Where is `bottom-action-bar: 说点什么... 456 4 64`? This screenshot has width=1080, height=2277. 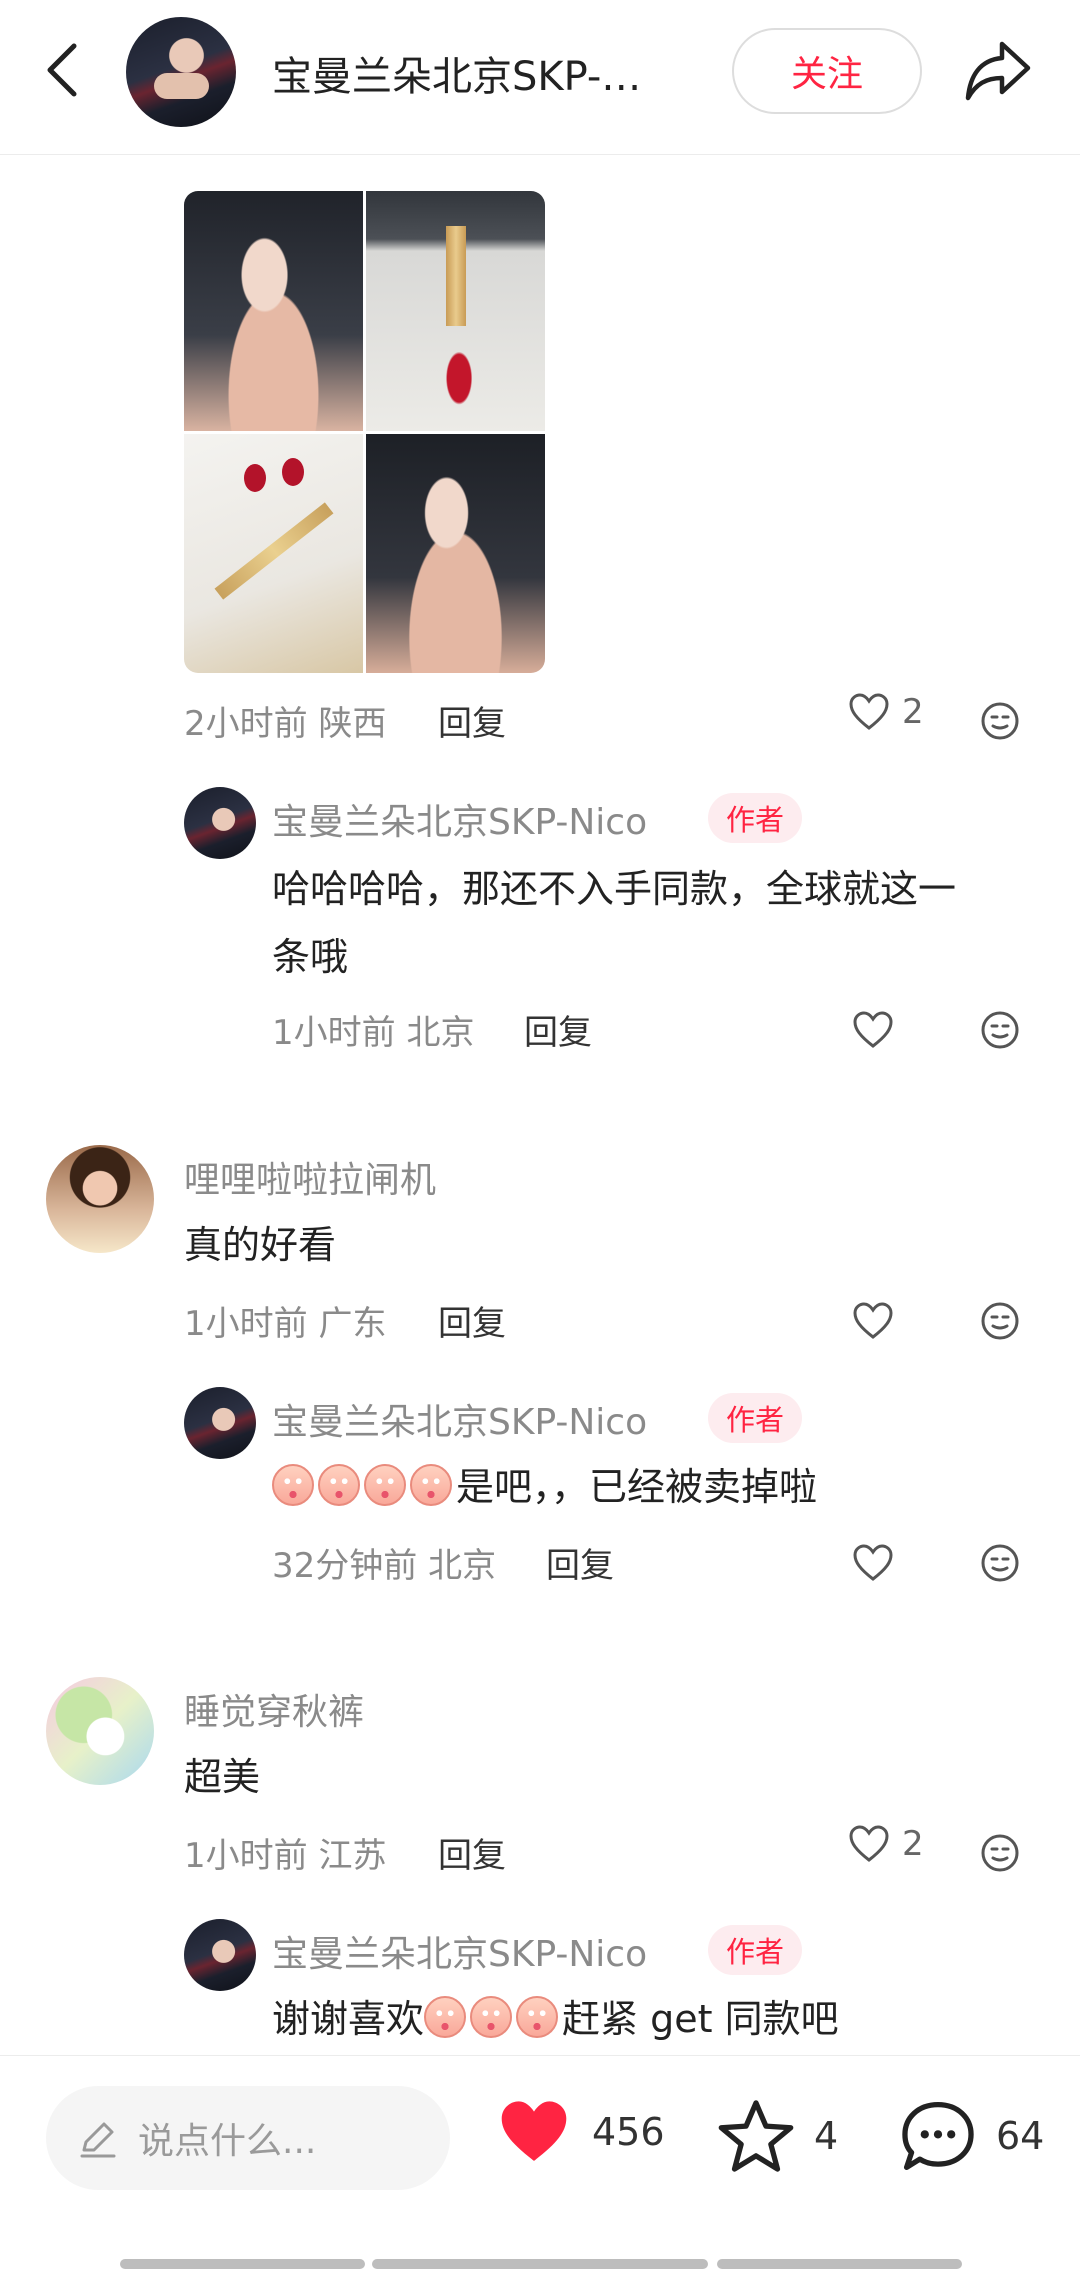 bottom-action-bar: 说点什么... 456 4 64 is located at coordinates (540, 2166).